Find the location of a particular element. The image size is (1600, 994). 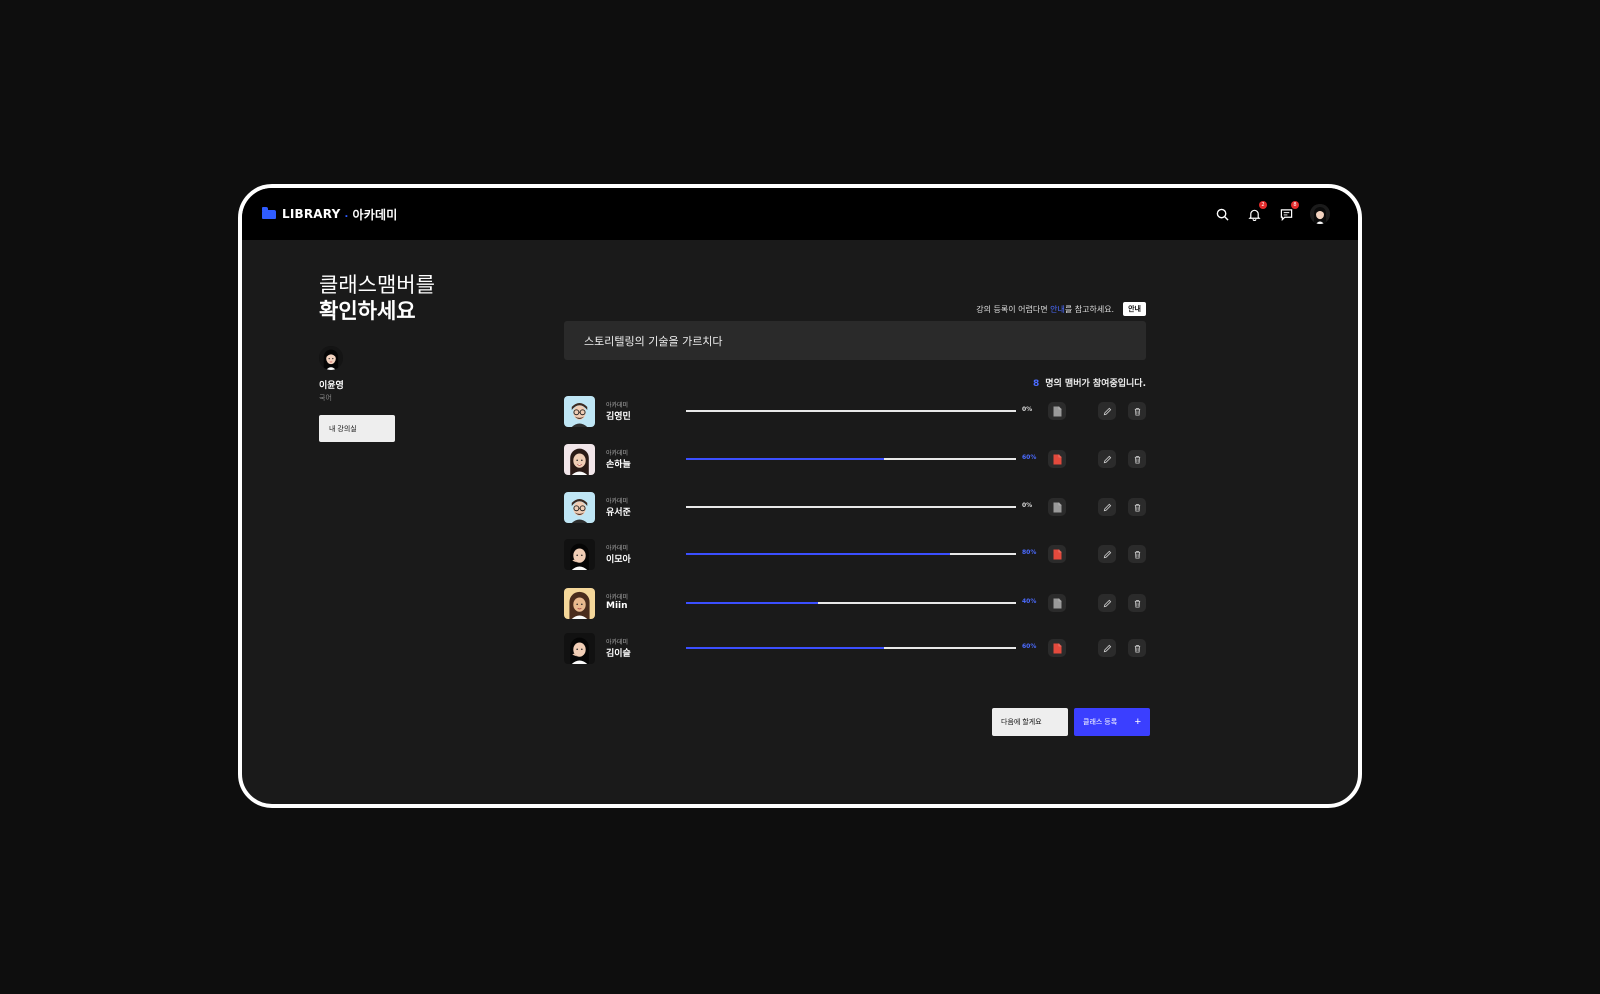

member-name: 김영민 is located at coordinates (618, 417).